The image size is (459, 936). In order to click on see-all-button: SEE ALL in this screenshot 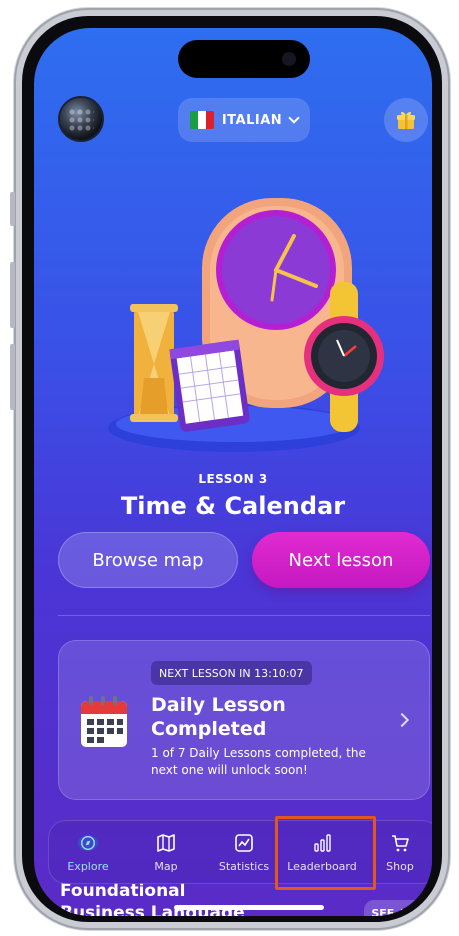, I will do `click(396, 908)`.